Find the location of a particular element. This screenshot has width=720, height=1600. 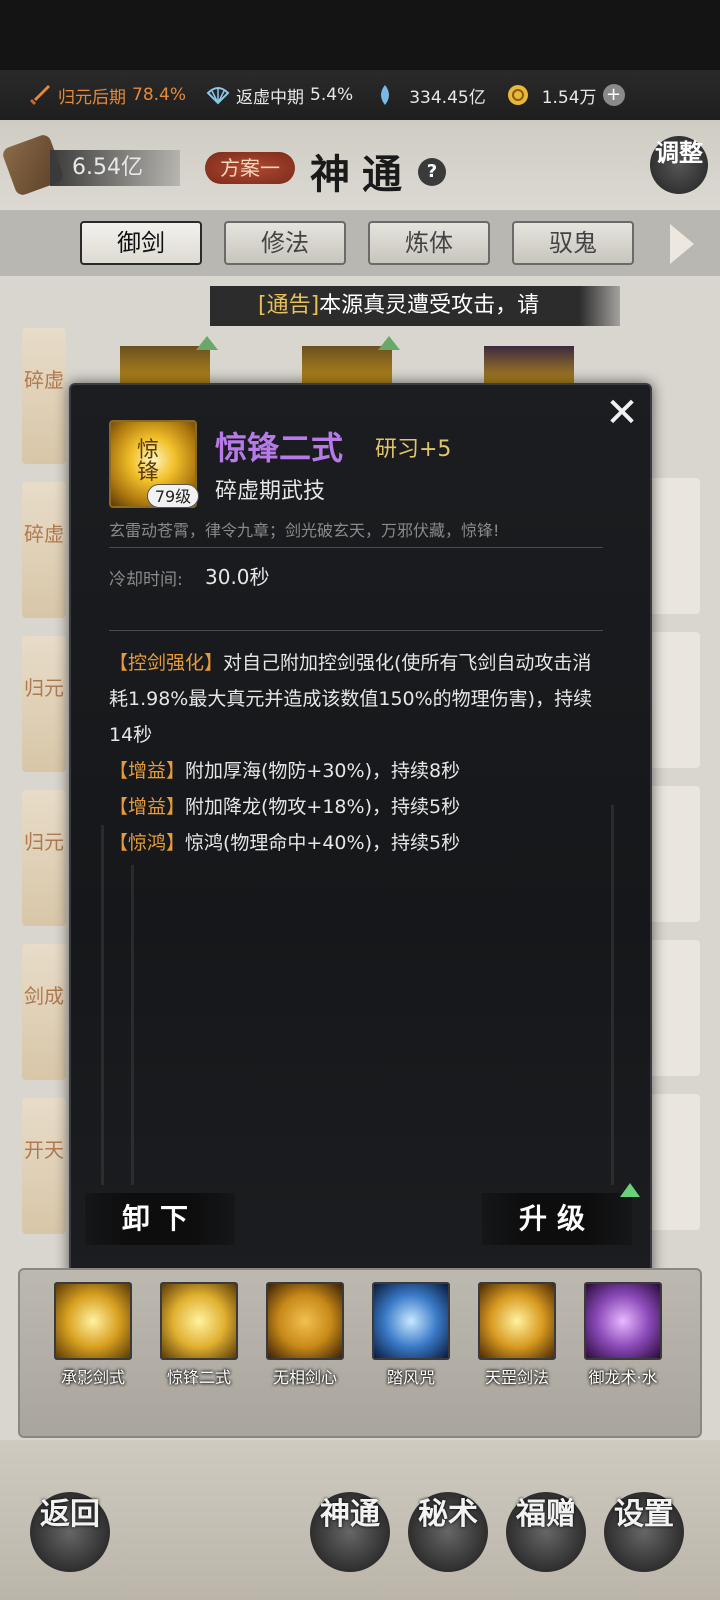

equipped-skill: 惊锋二式 is located at coordinates (199, 1335).